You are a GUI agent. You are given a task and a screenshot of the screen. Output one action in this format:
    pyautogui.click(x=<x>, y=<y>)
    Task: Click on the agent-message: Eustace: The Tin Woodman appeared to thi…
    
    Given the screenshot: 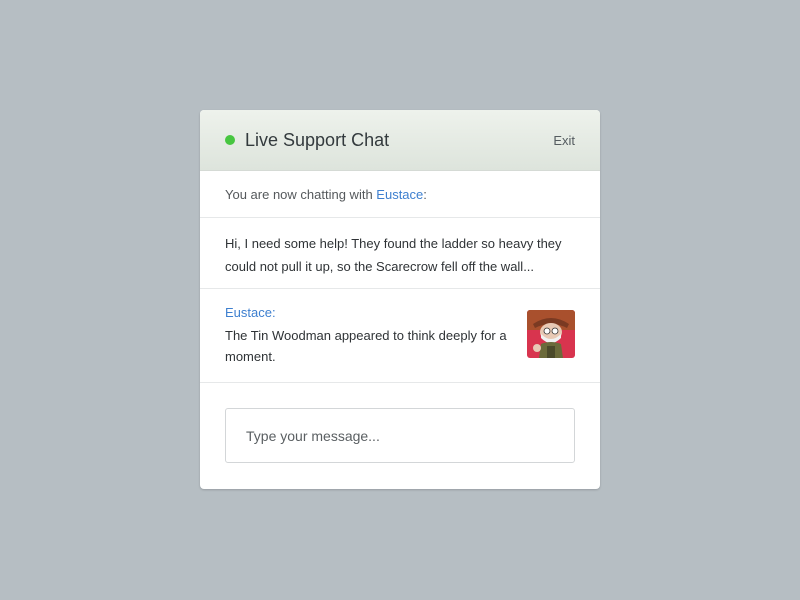 What is the action you would take?
    pyautogui.click(x=400, y=336)
    